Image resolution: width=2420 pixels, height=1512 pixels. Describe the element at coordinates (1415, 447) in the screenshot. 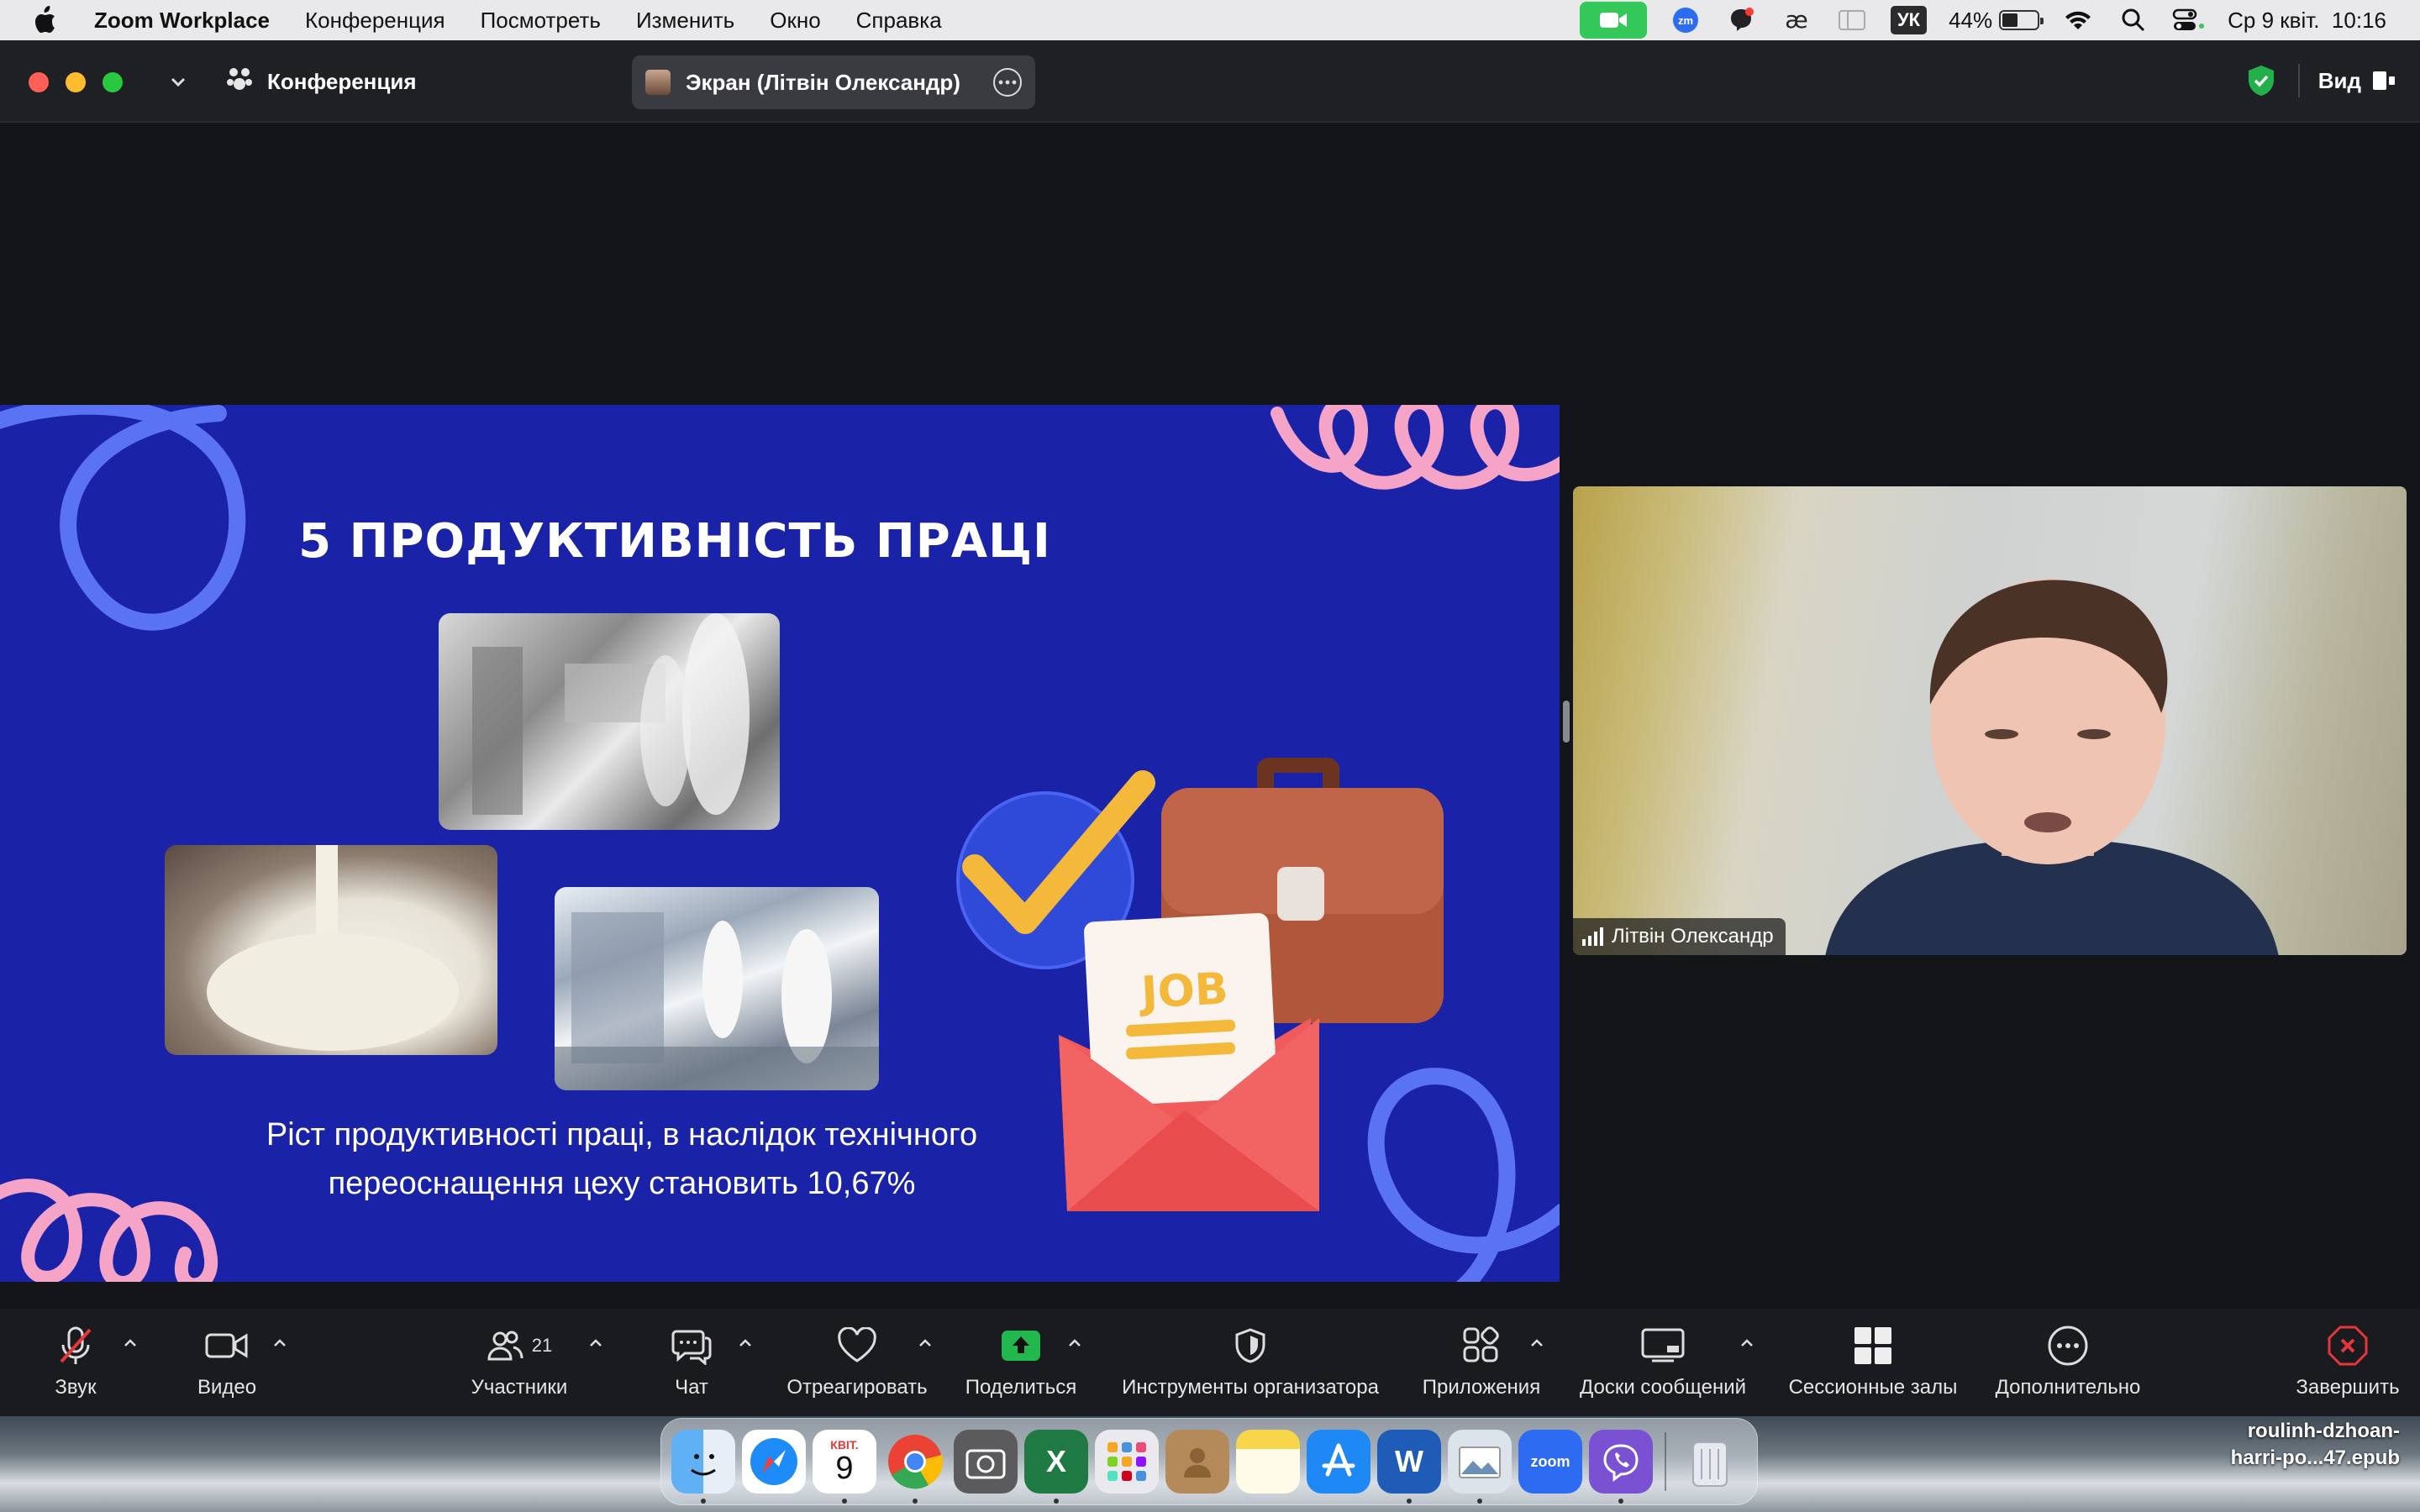

I see `pink-loops-decoration-top-right` at that location.